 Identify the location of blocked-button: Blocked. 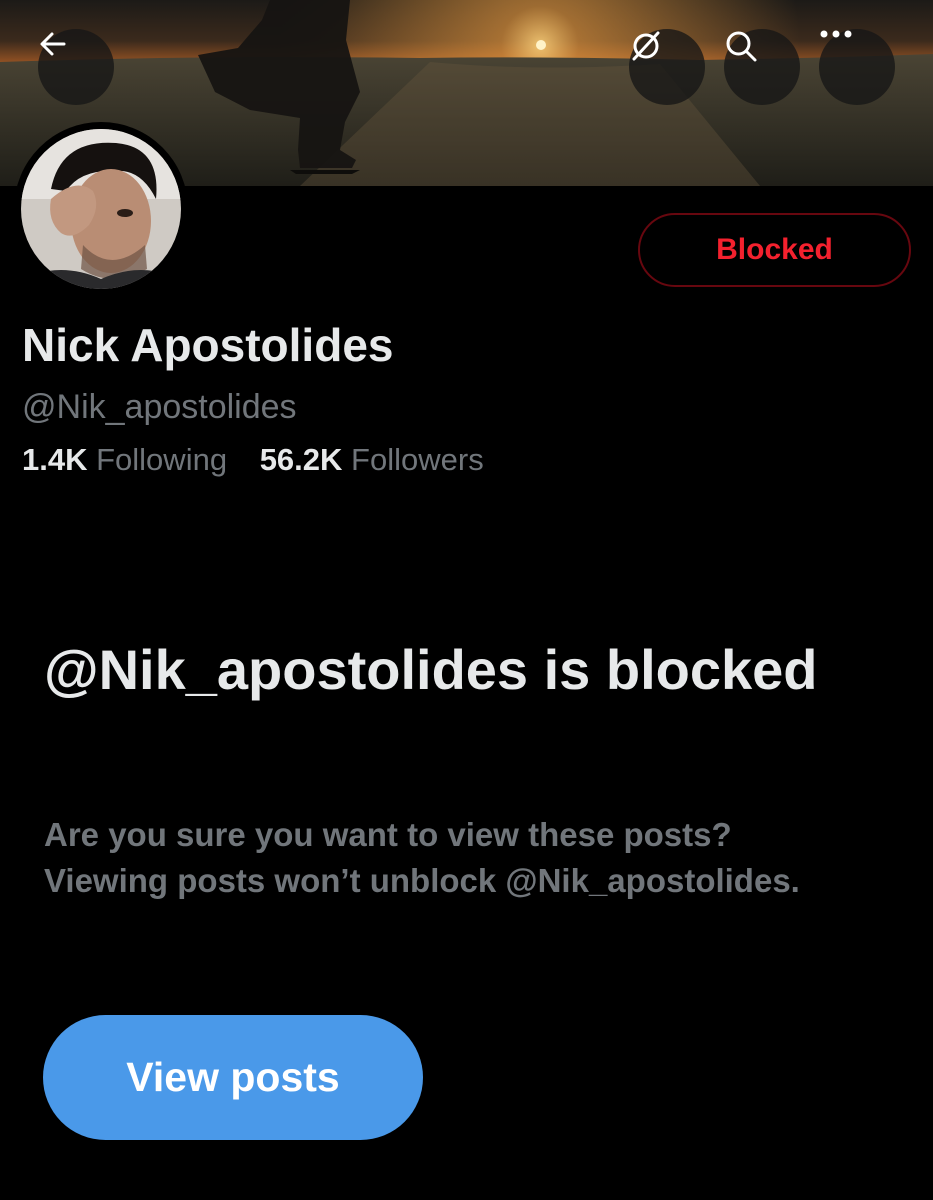
(774, 250).